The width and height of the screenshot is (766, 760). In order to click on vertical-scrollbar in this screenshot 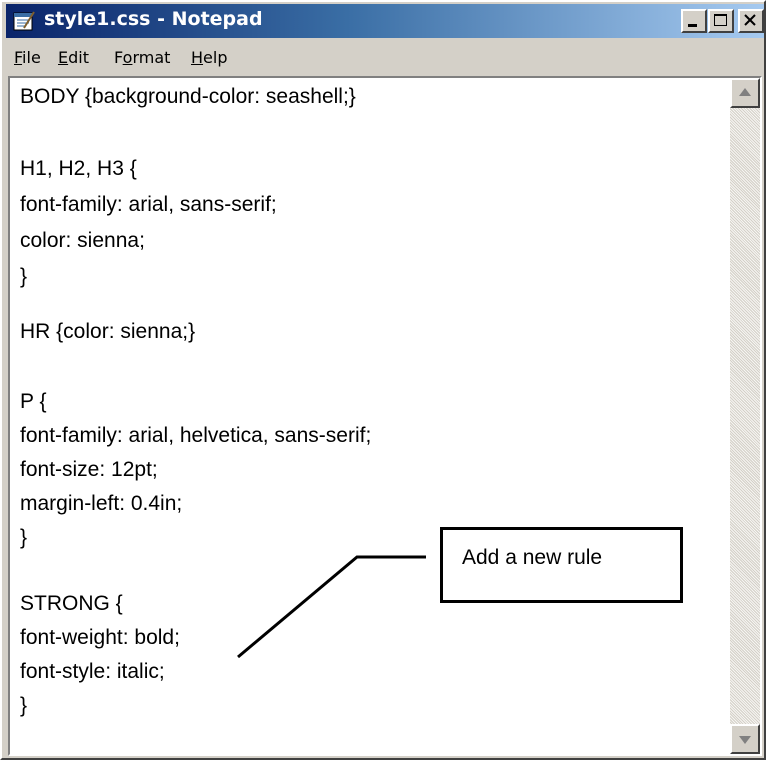, I will do `click(745, 416)`.